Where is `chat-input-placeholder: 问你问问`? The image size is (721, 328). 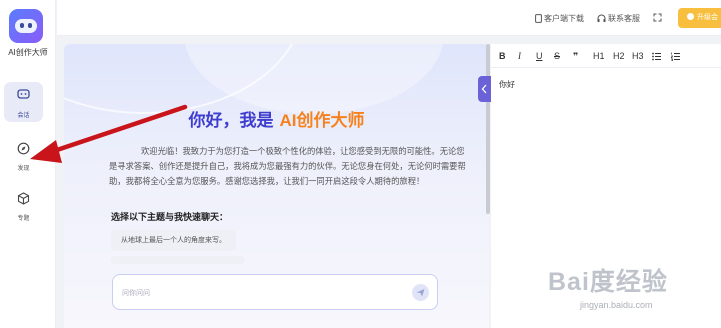
chat-input-placeholder: 问你问问 is located at coordinates (136, 293).